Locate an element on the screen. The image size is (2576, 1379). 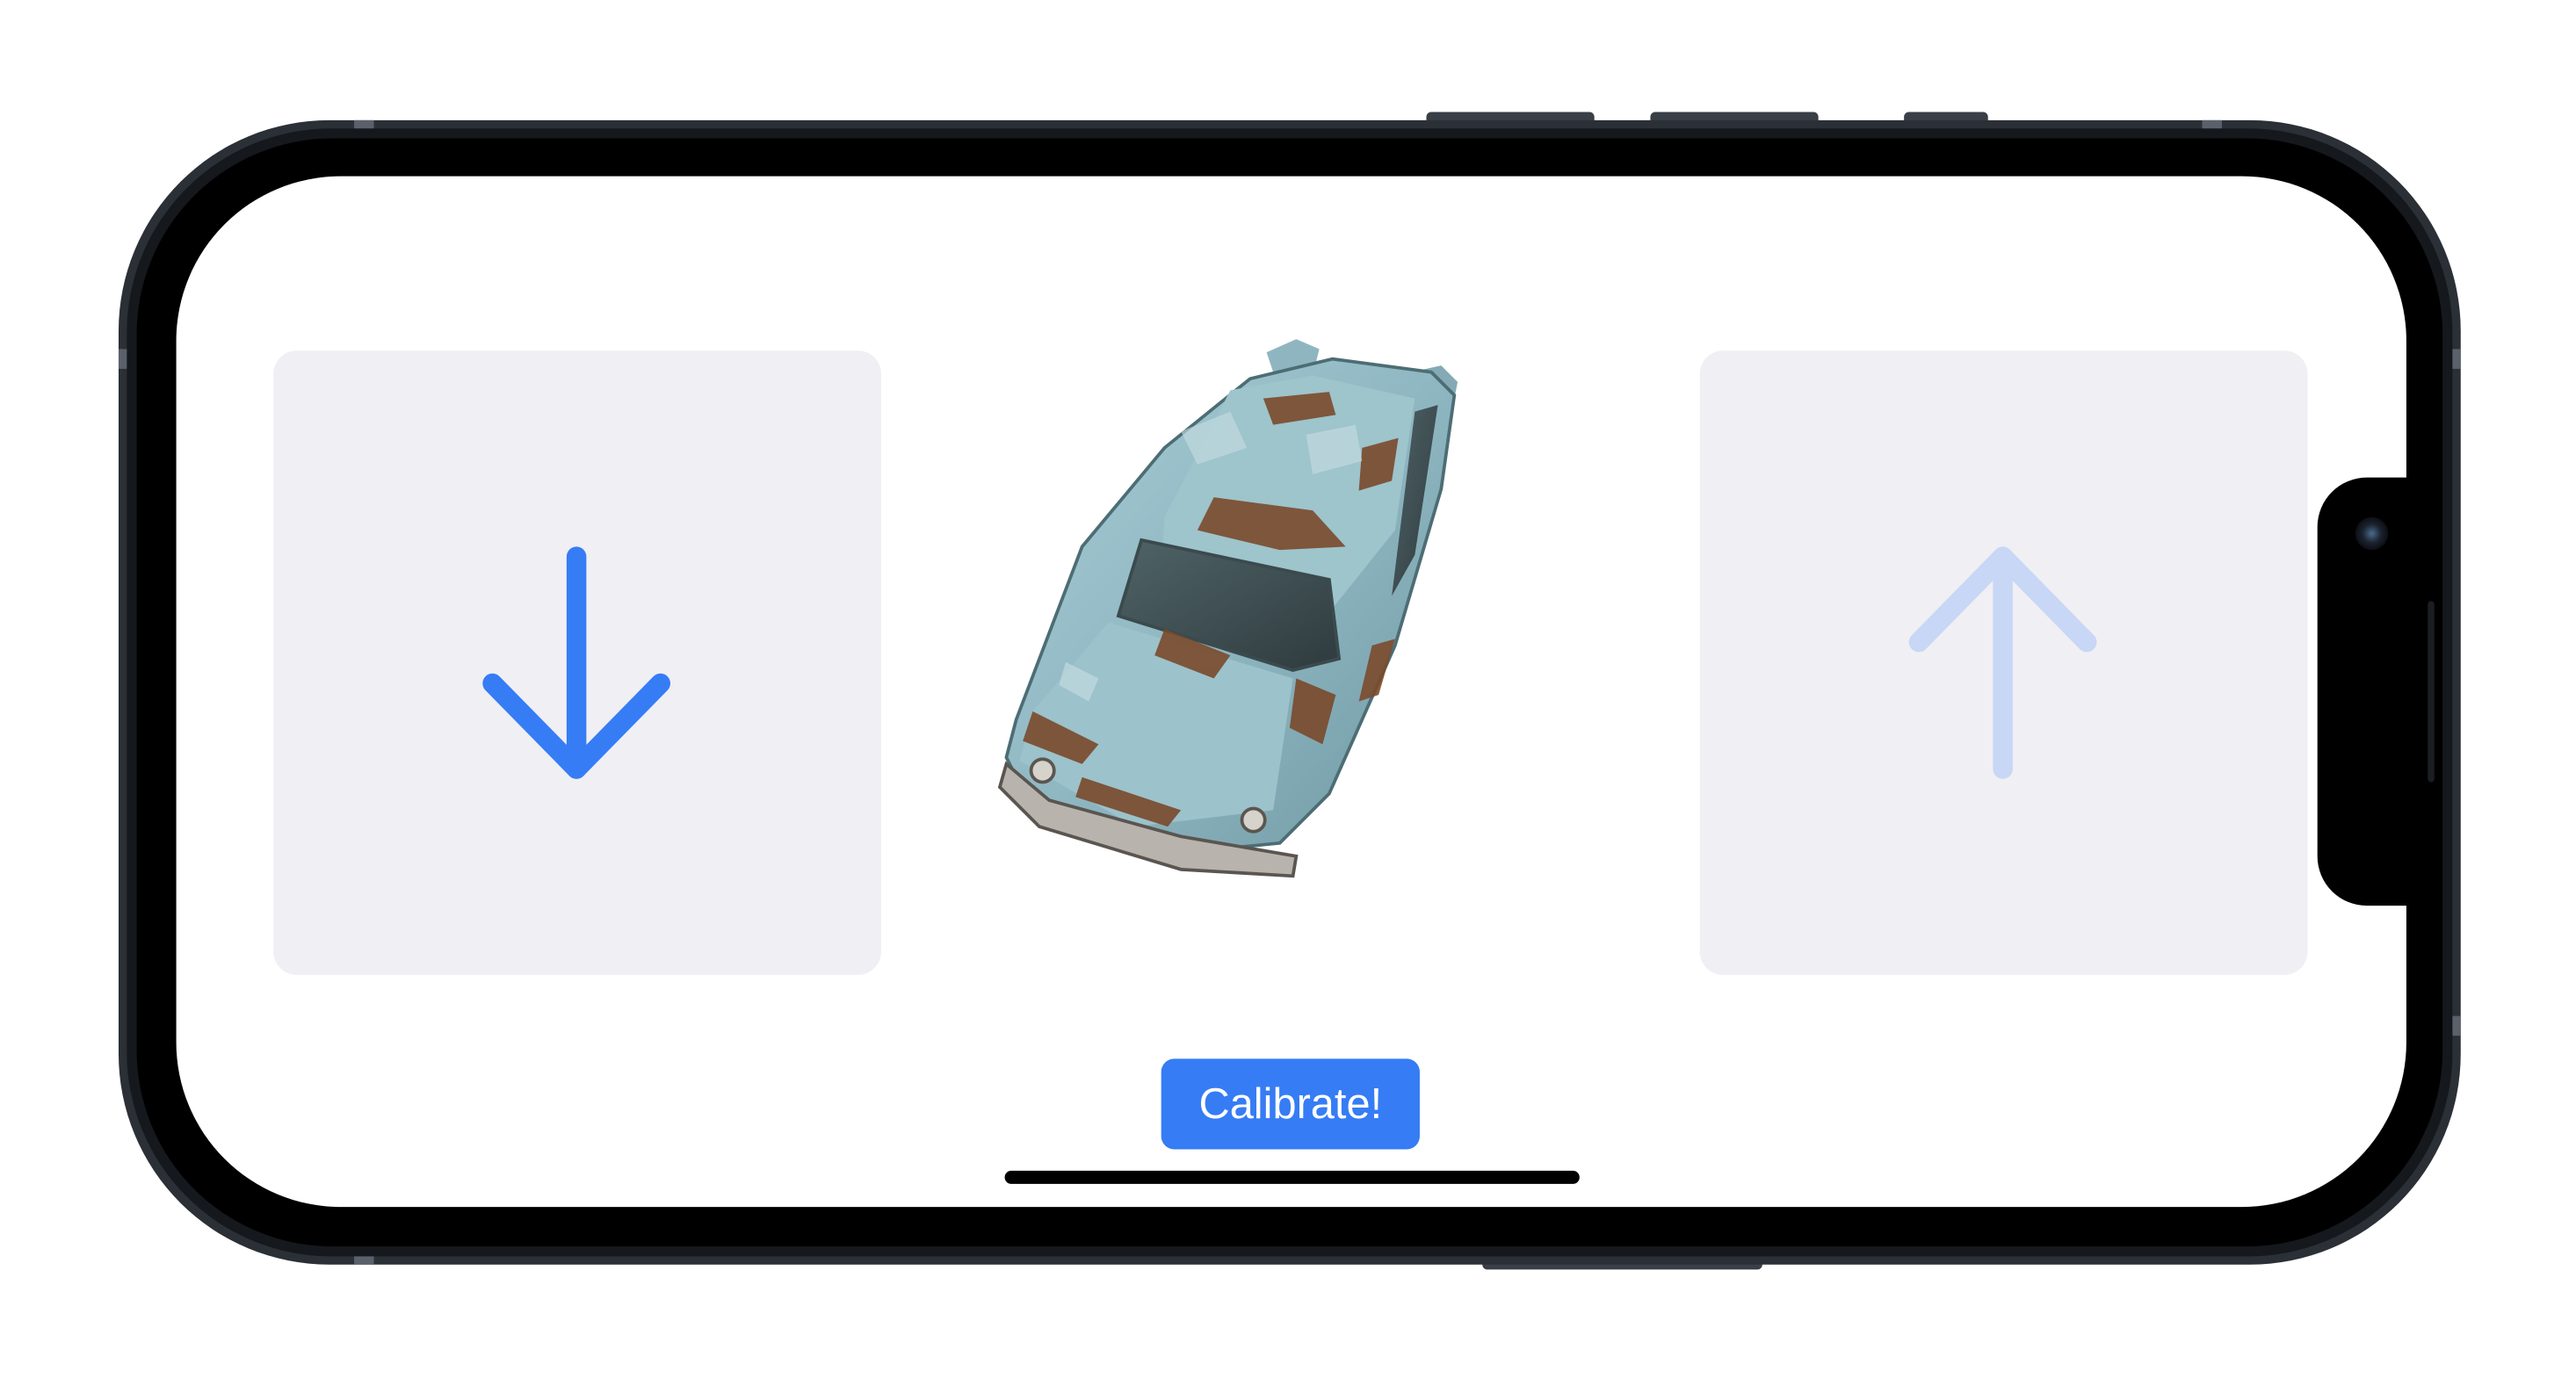
arrow-down-tile is located at coordinates (577, 662).